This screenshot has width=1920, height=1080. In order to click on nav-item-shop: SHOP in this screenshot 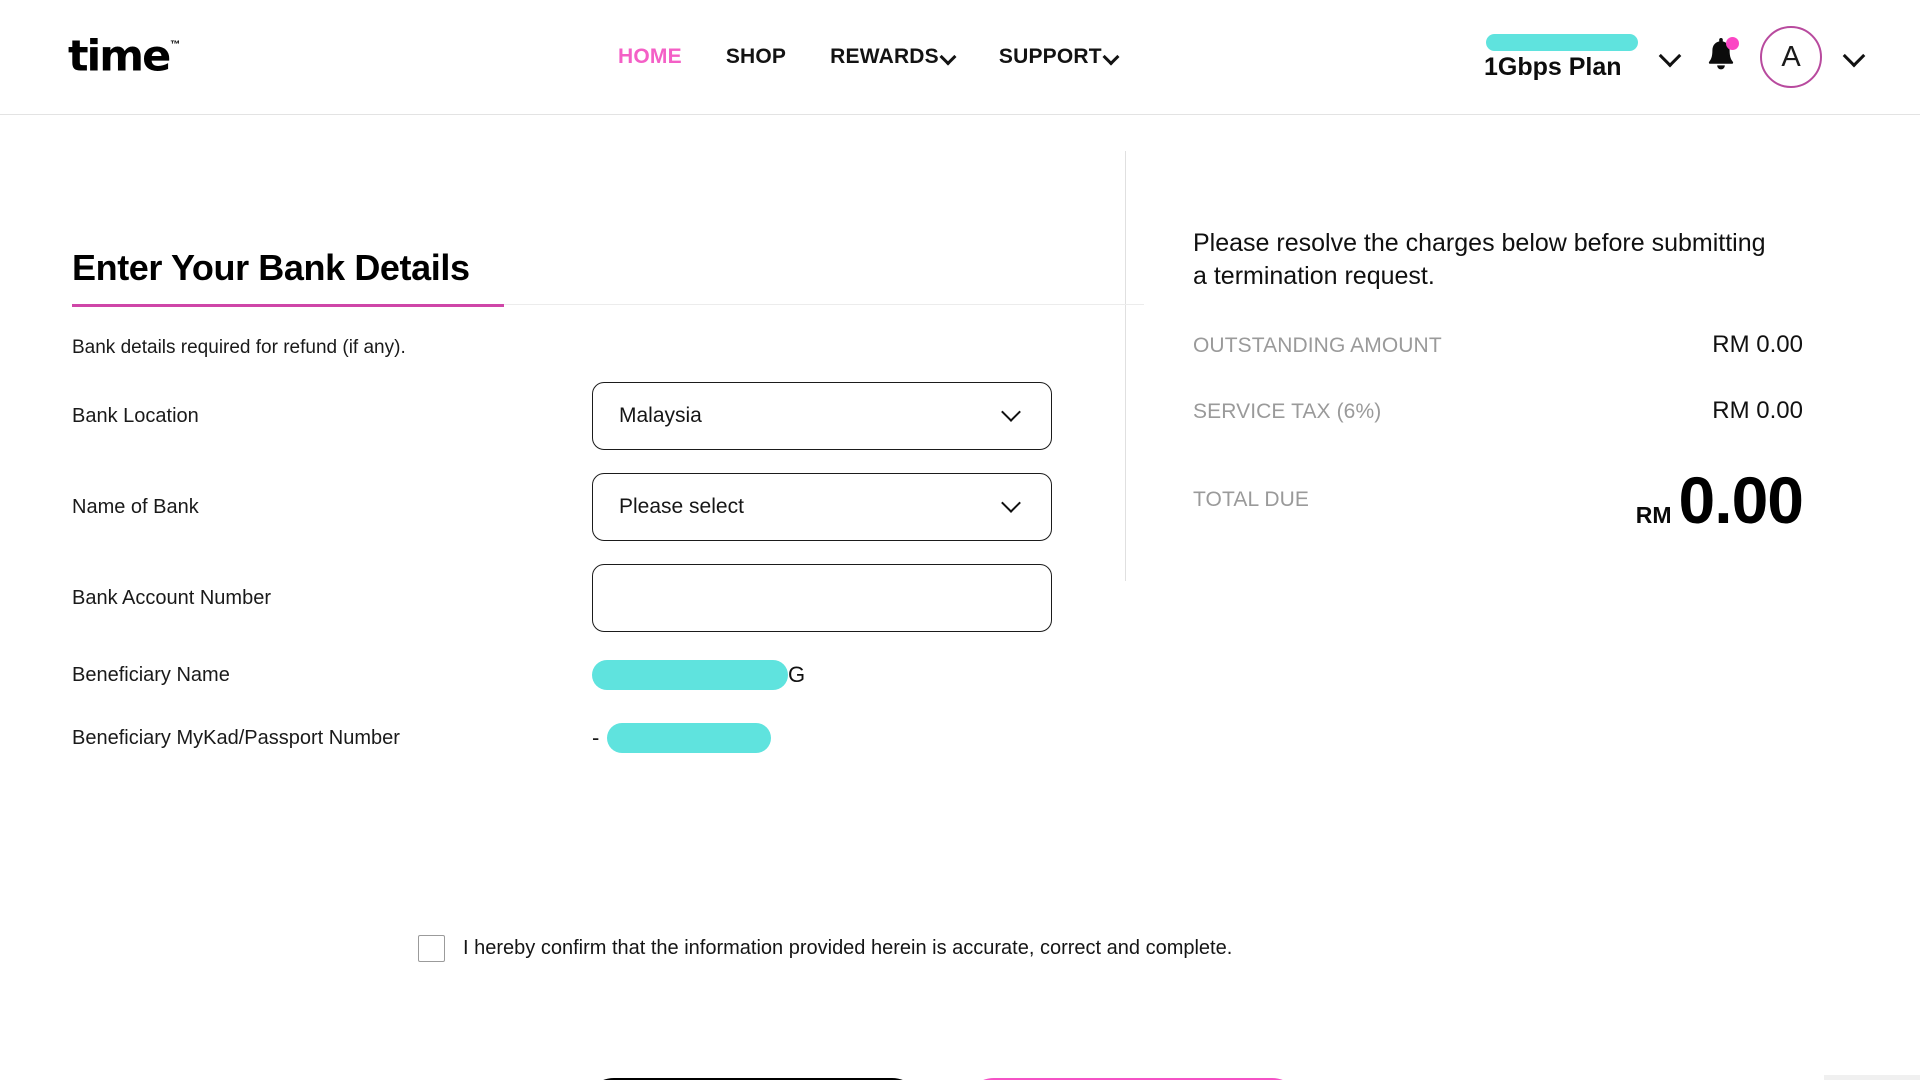, I will do `click(756, 57)`.